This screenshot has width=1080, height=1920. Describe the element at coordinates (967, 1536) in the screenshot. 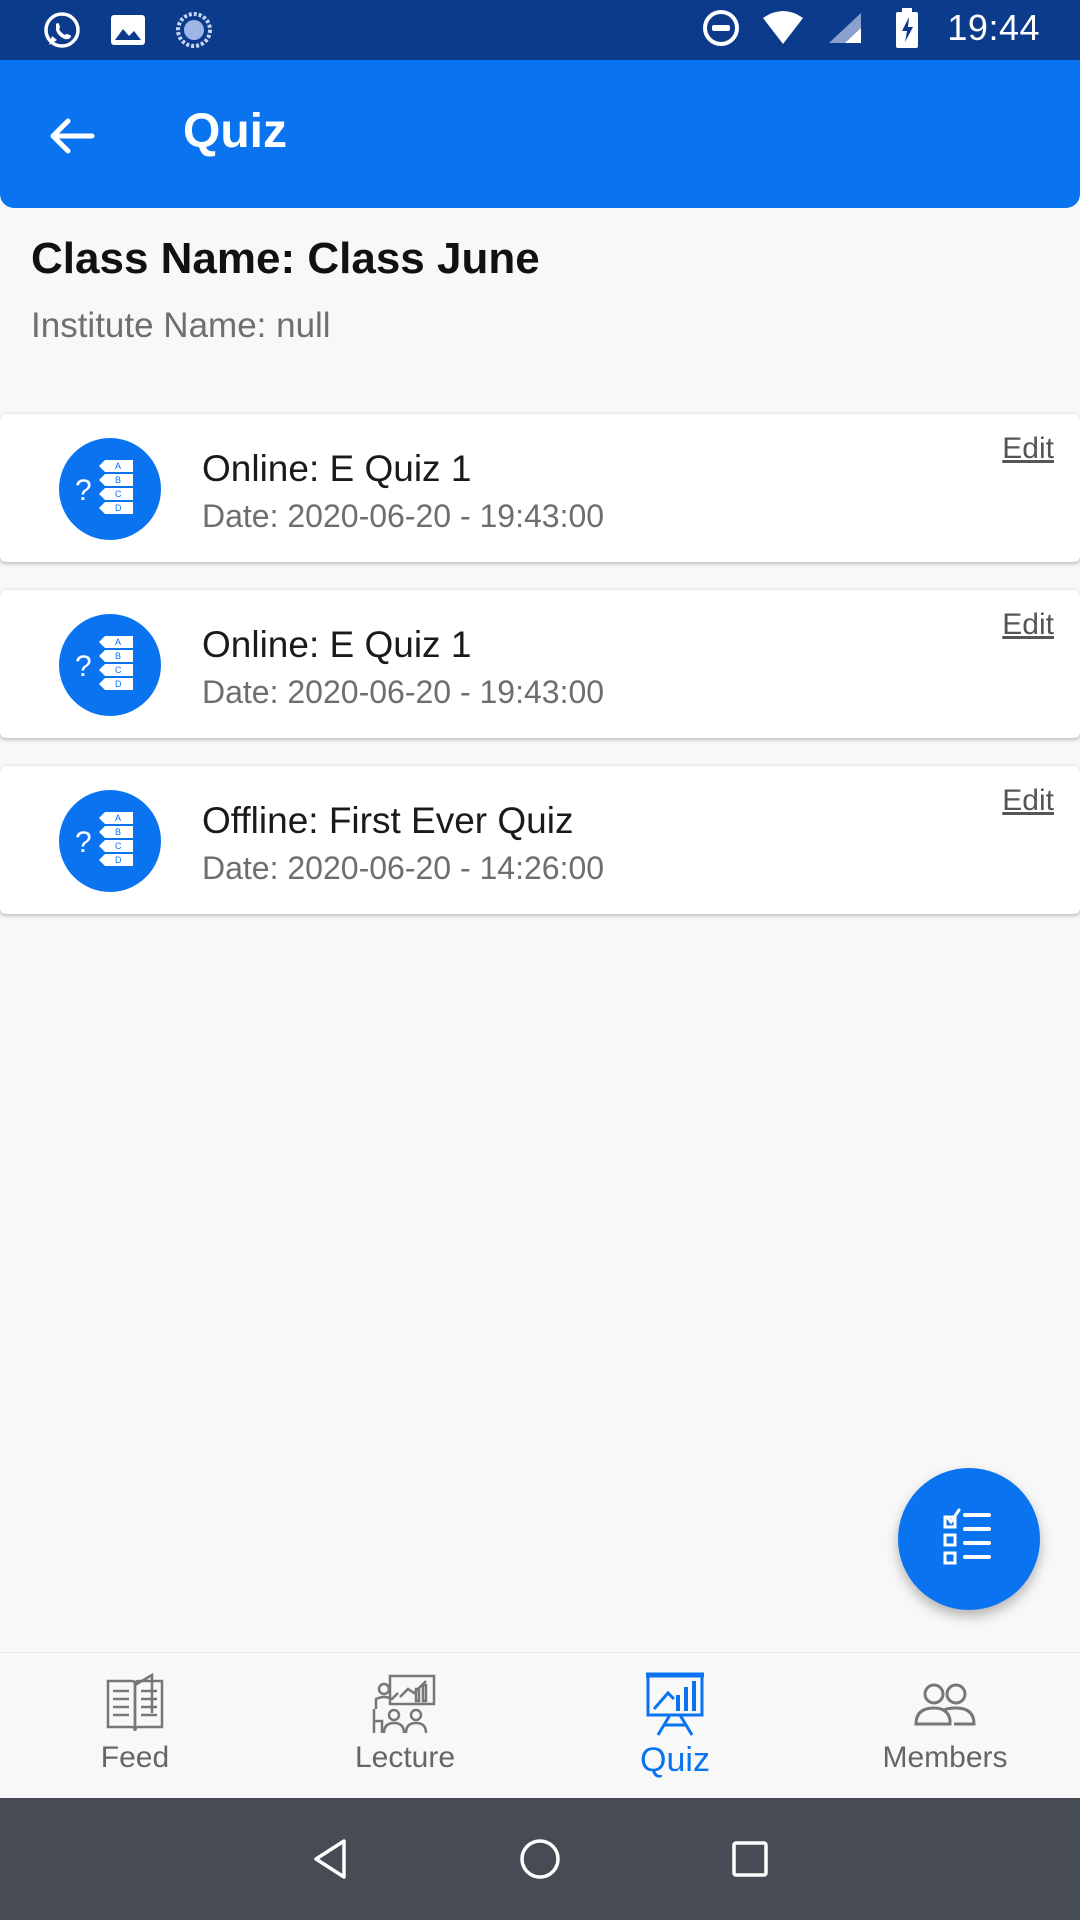

I see `checklist-icon` at that location.